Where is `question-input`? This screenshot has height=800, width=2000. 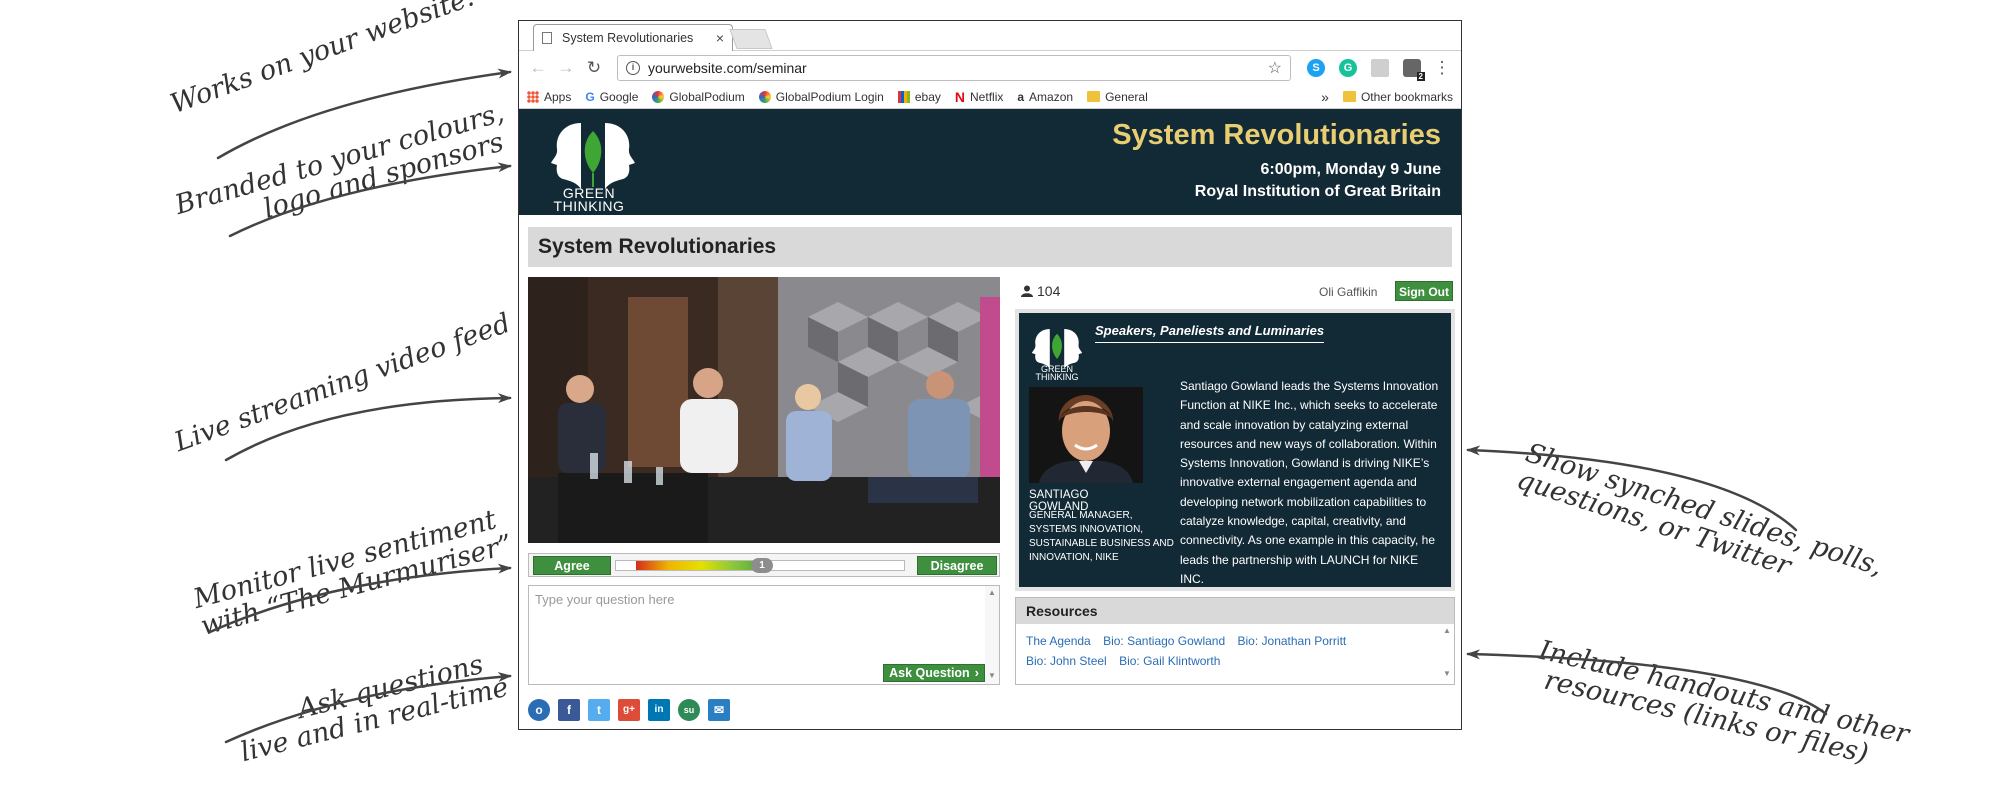
question-input is located at coordinates (749, 631).